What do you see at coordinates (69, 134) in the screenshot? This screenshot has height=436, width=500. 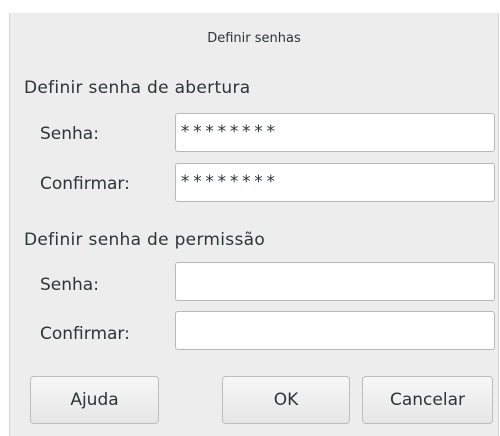 I see `open-password-label: Senha:` at bounding box center [69, 134].